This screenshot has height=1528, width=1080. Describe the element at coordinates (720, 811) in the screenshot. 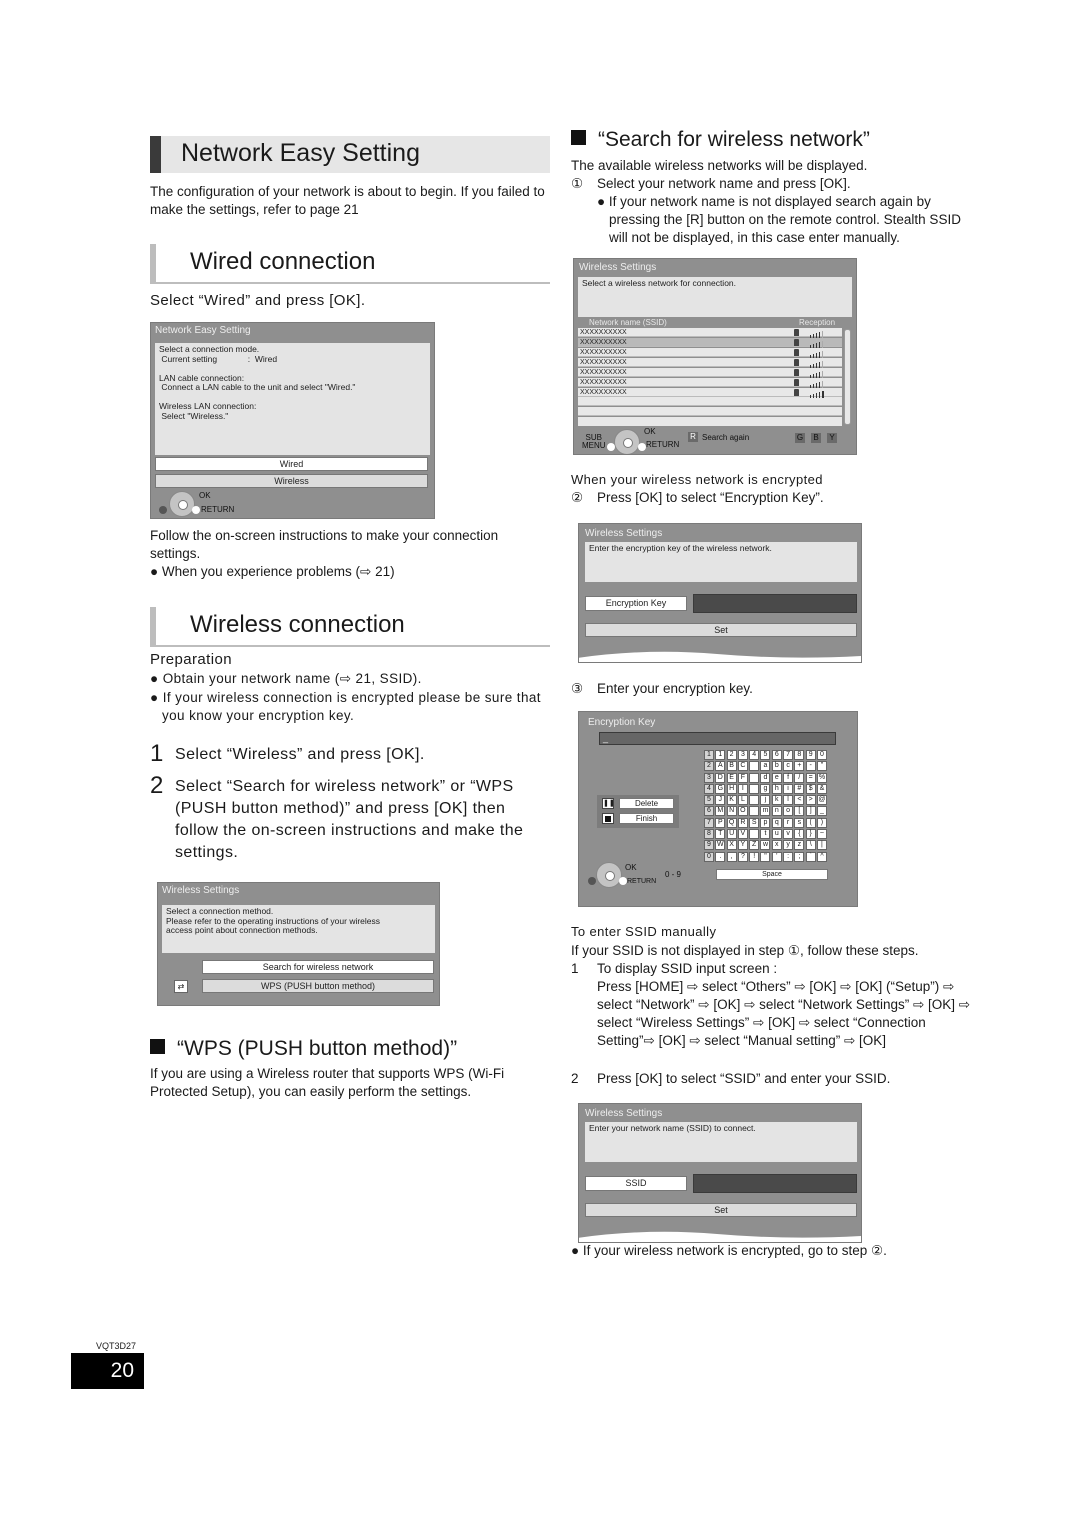

I see `character-key: M` at that location.